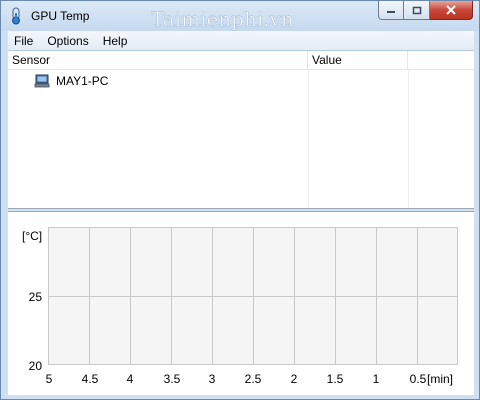 The width and height of the screenshot is (480, 400). What do you see at coordinates (24, 41) in the screenshot?
I see `menu-file: File` at bounding box center [24, 41].